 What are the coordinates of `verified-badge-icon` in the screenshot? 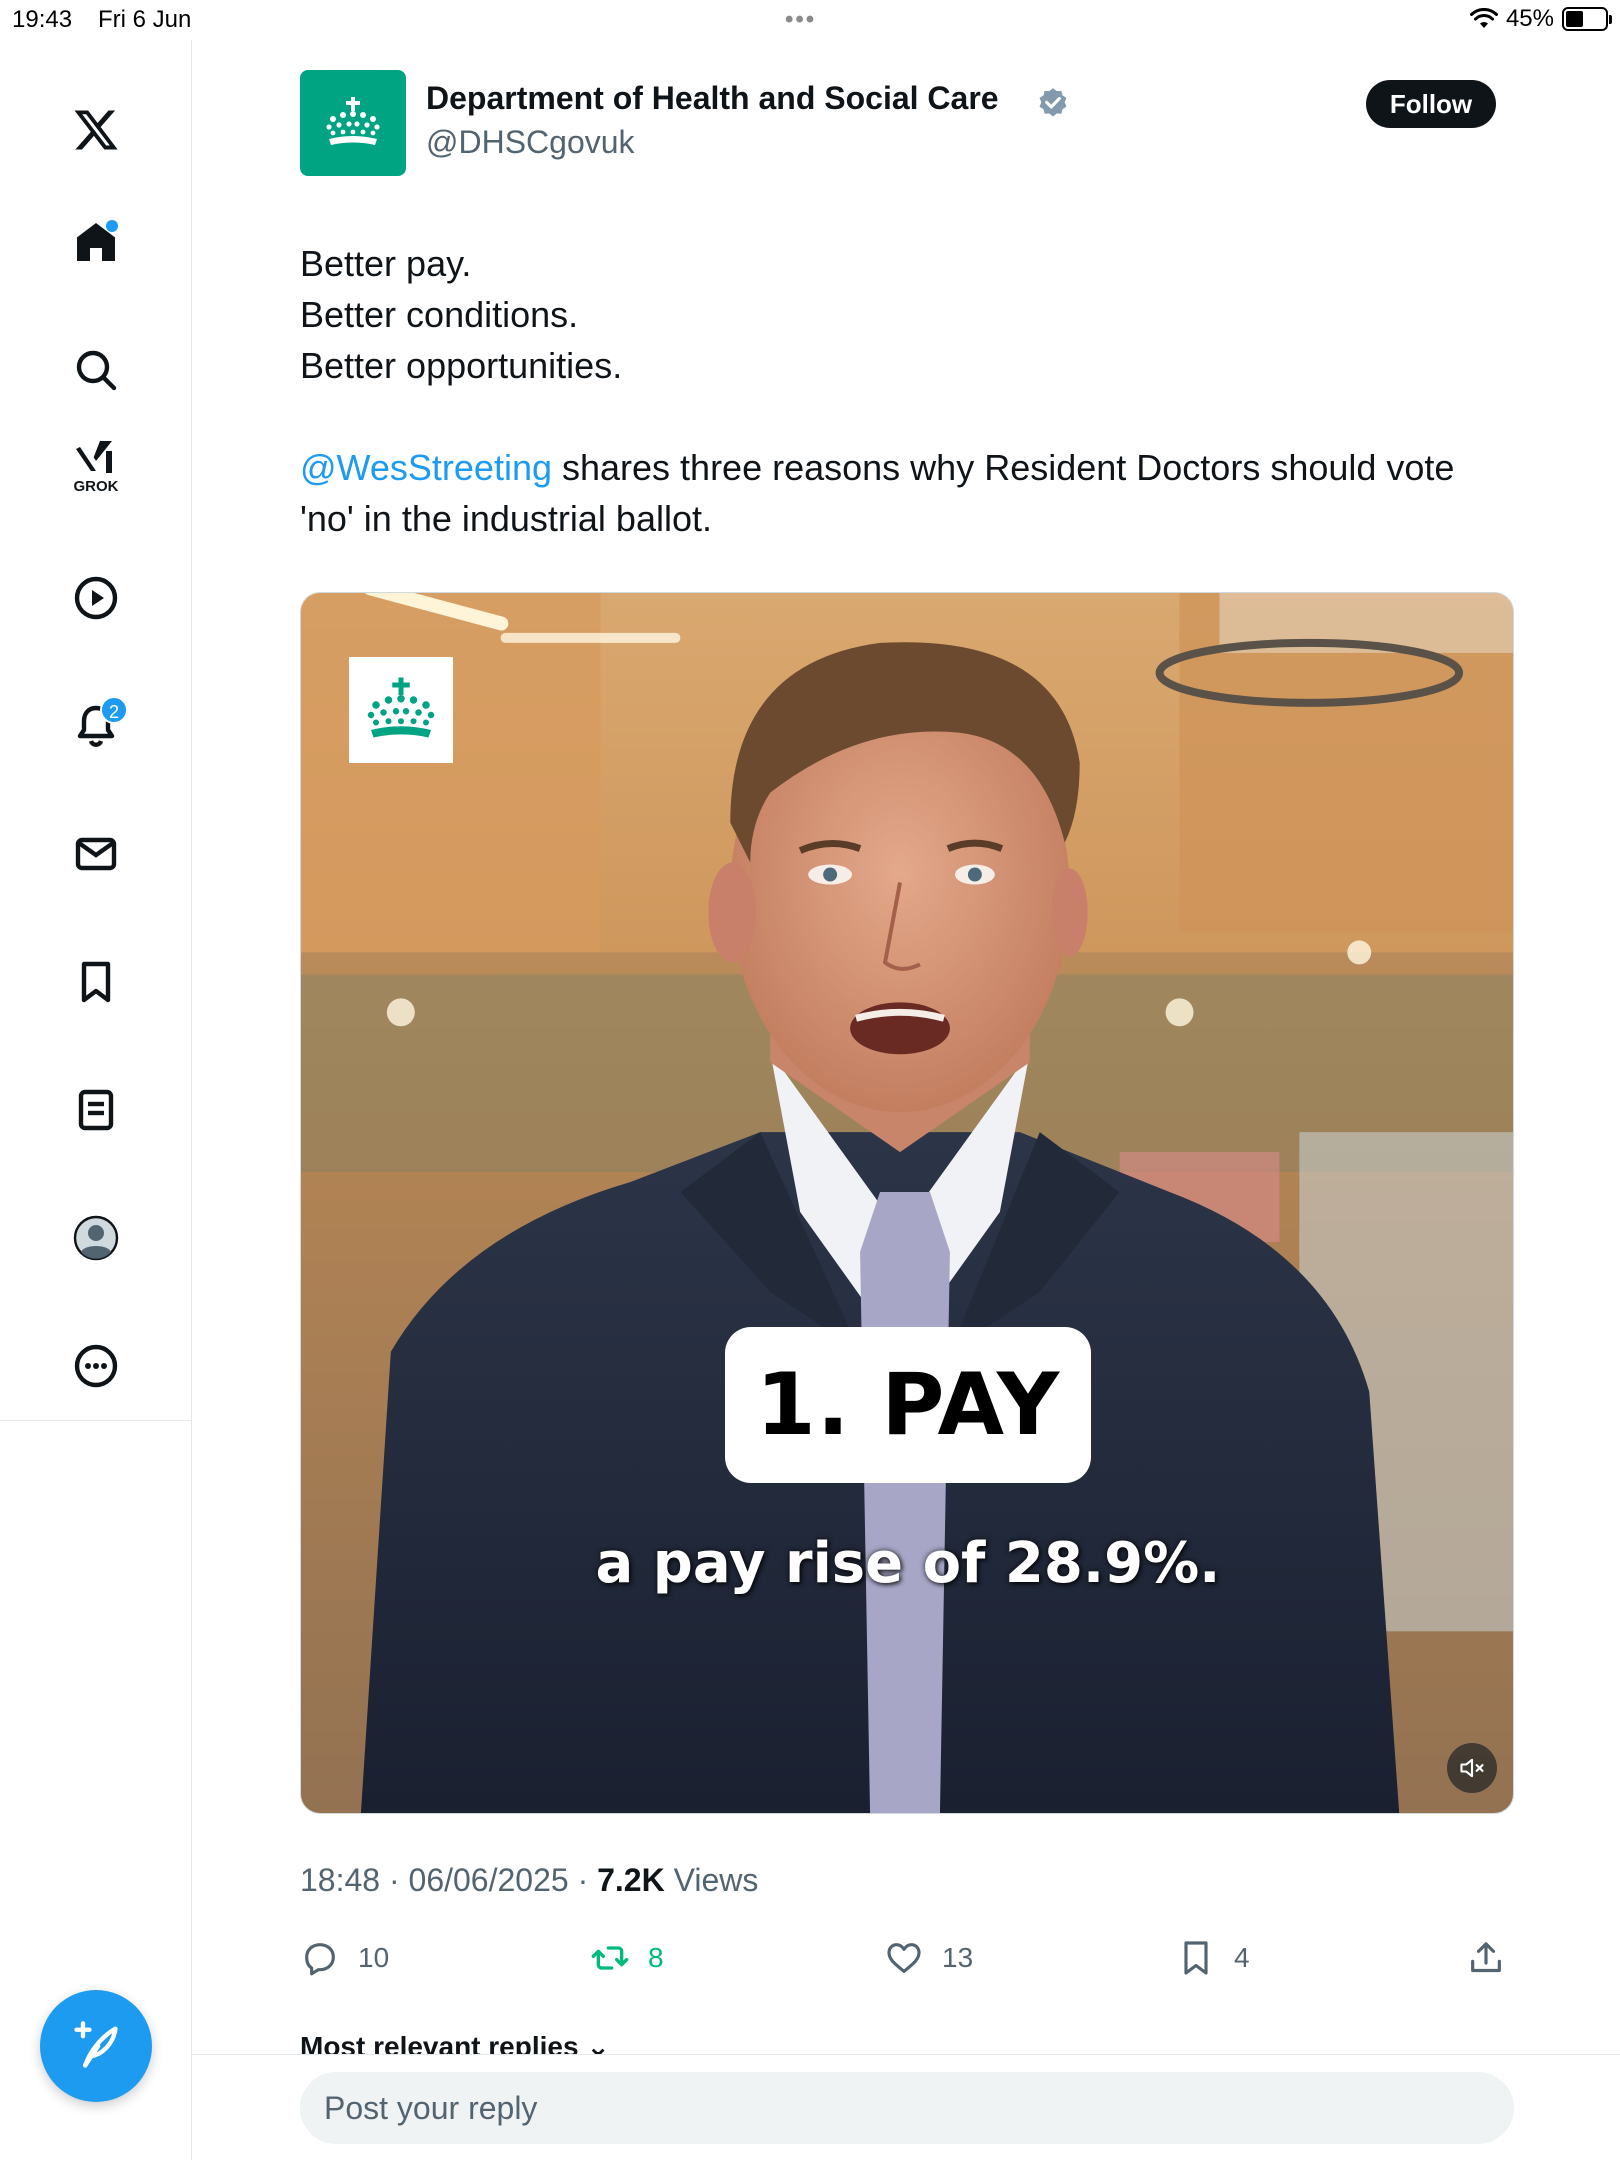 It's located at (1053, 102).